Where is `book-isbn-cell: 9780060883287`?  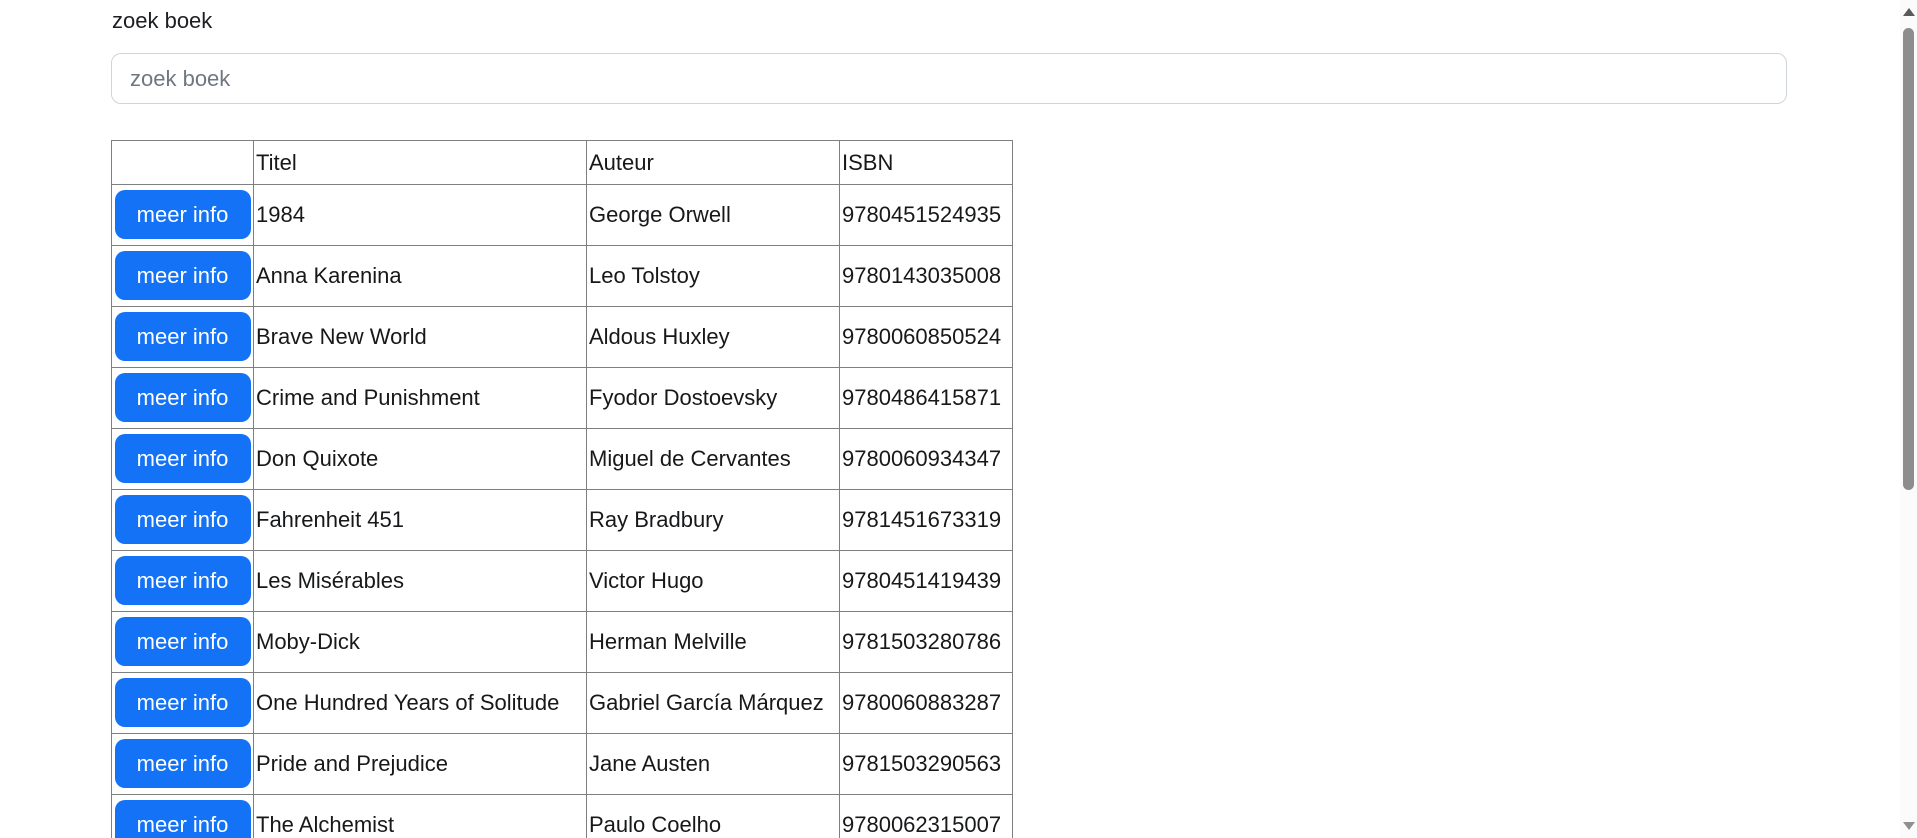 book-isbn-cell: 9780060883287 is located at coordinates (926, 703).